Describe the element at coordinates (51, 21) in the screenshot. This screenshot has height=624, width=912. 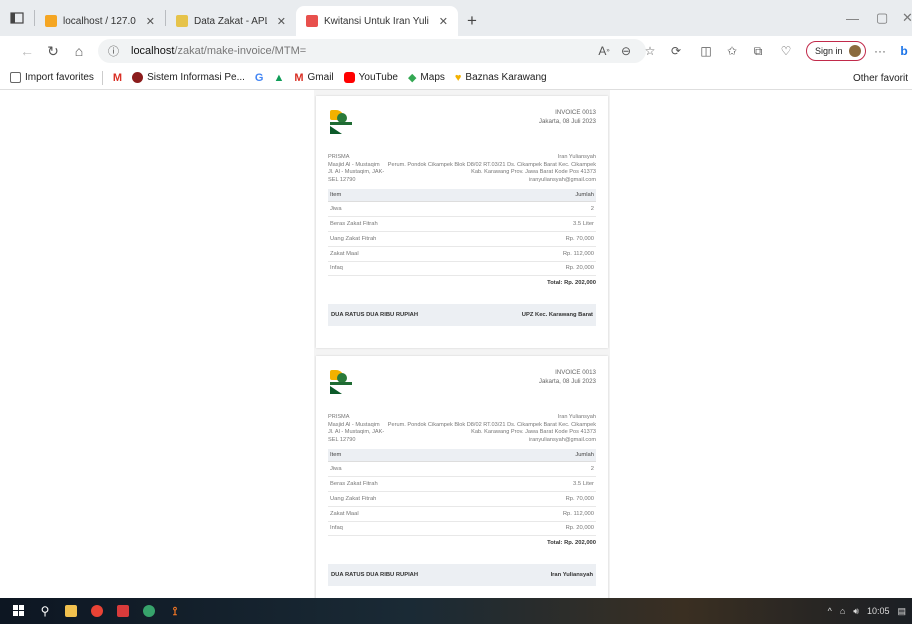
I see `phpmyadmin-icon` at that location.